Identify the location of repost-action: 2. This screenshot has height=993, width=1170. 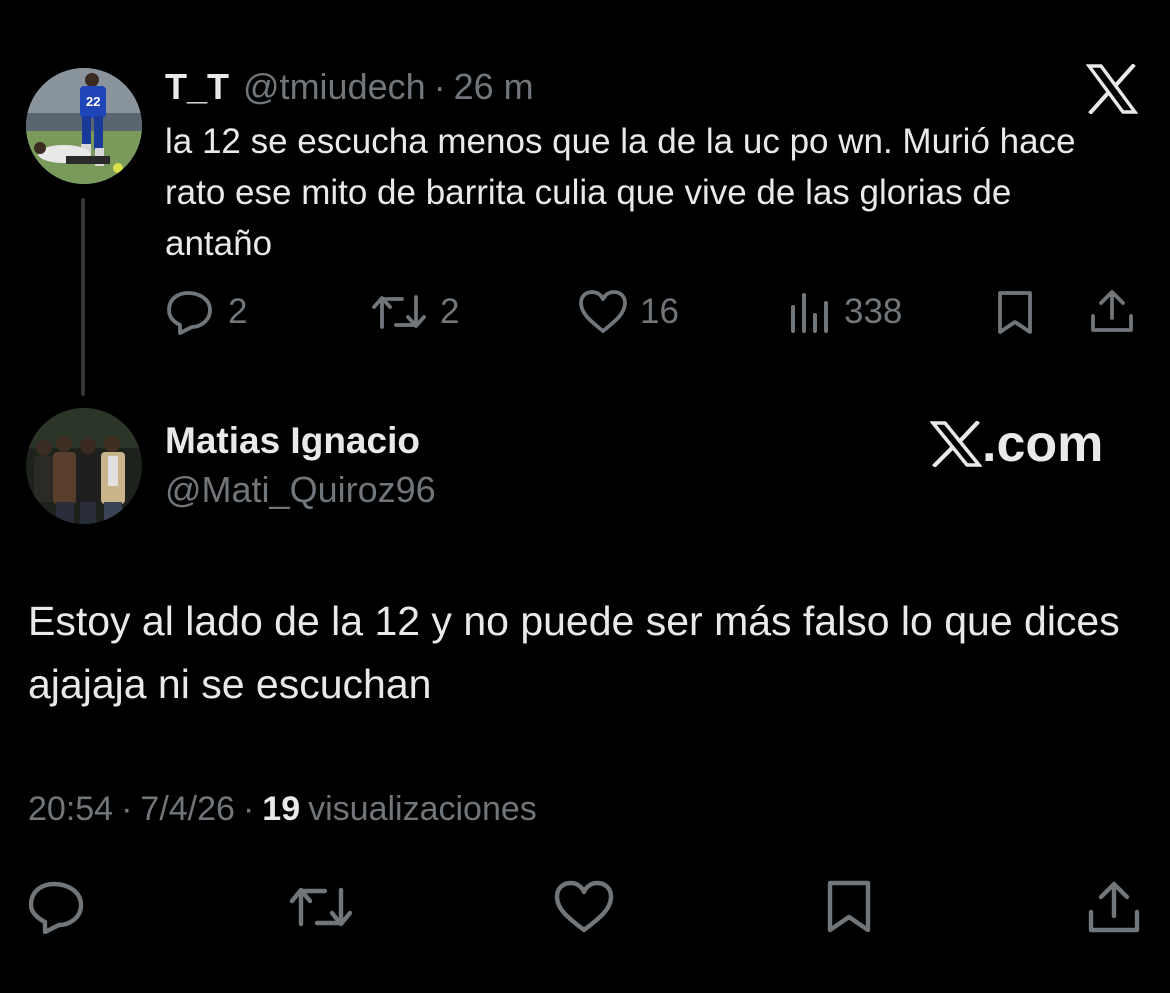
(414, 312).